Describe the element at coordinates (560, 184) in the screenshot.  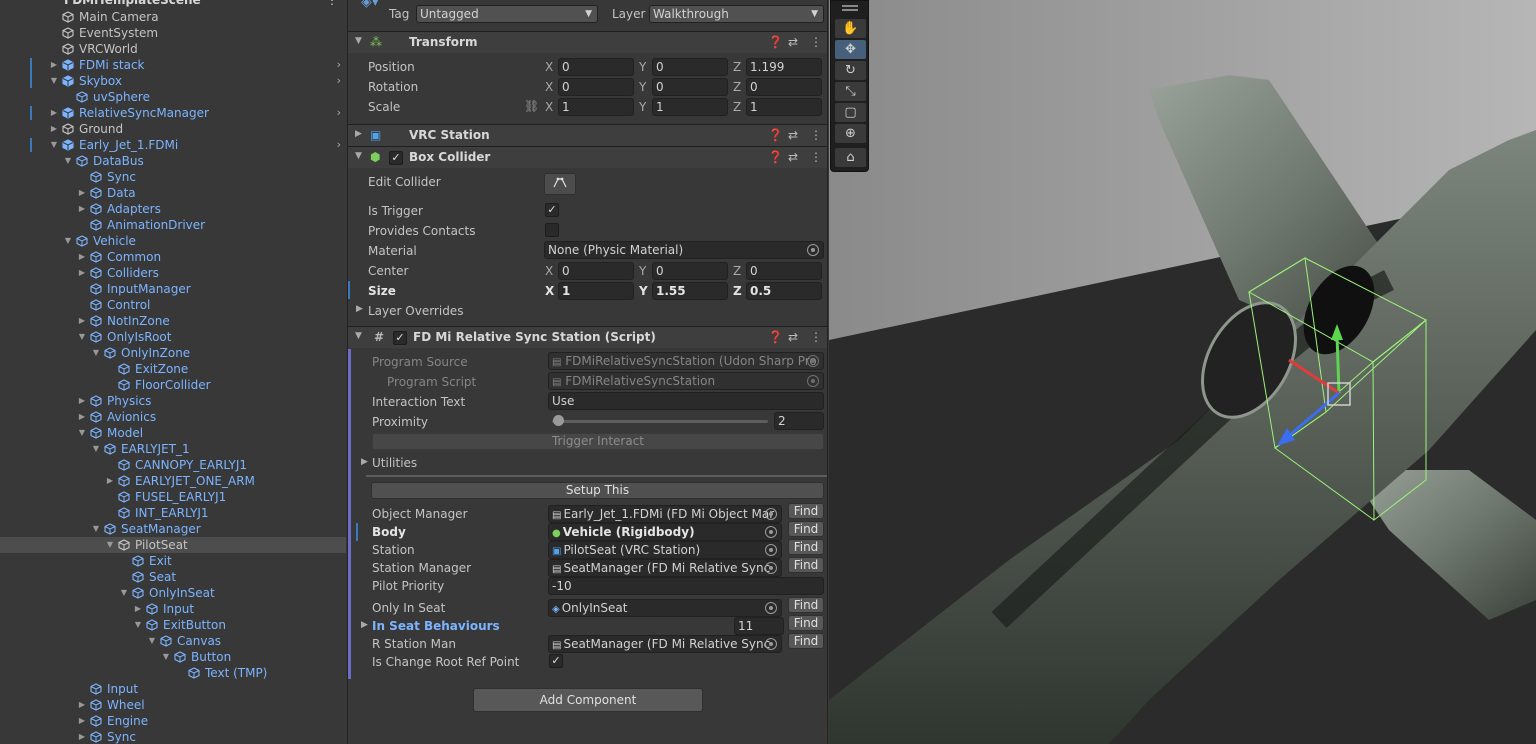
I see `edit-collider-button` at that location.